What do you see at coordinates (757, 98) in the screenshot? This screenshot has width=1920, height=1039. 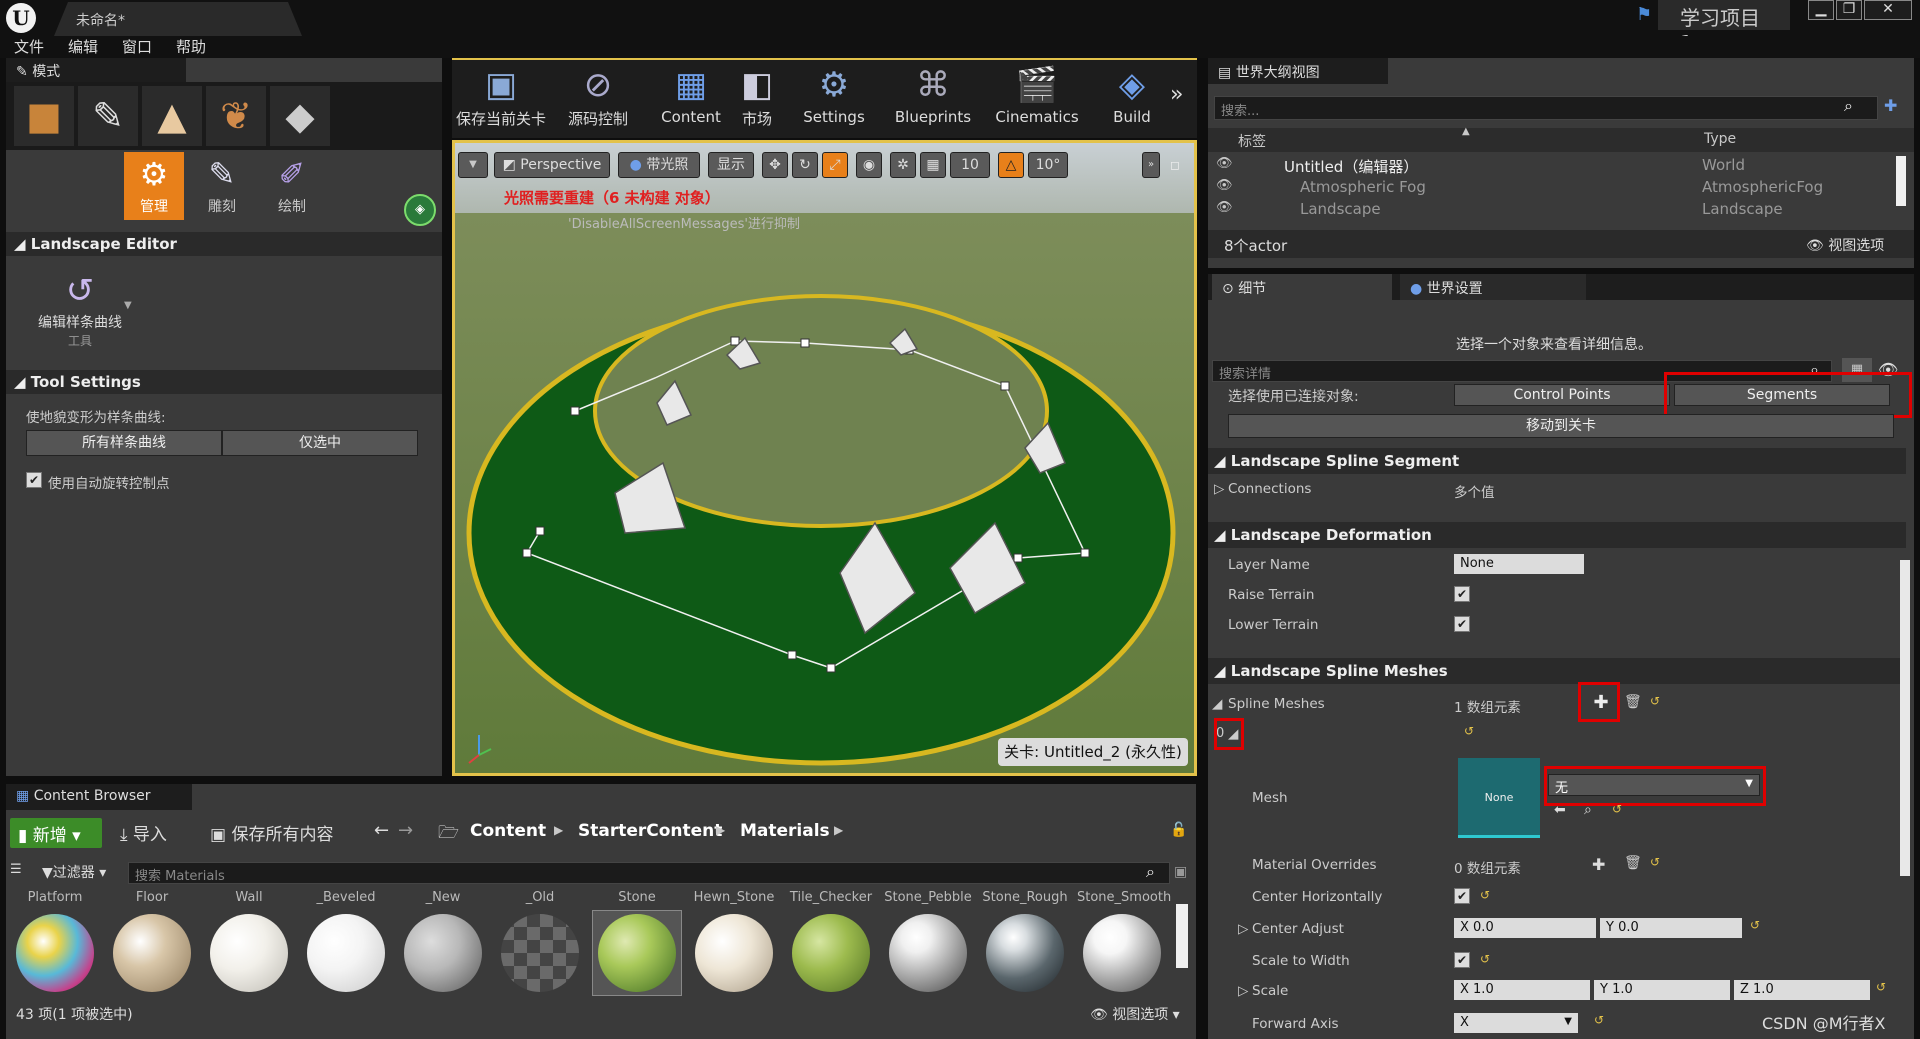 I see `marketplace-button: ◧ 市场` at bounding box center [757, 98].